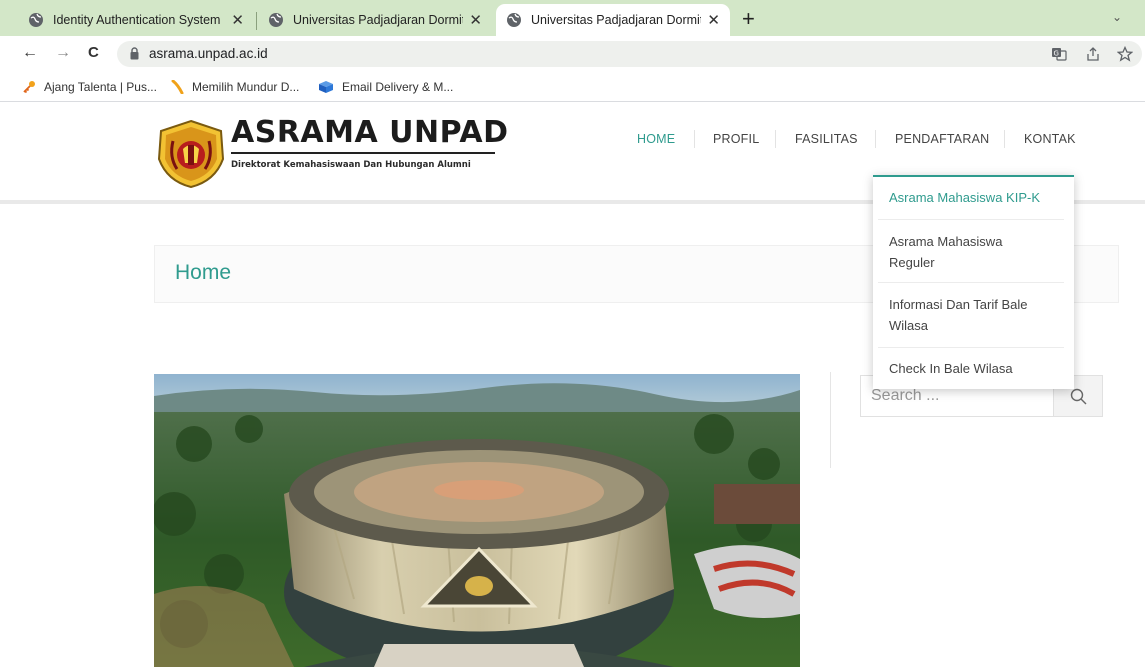  What do you see at coordinates (256, 21) in the screenshot?
I see `tab-divider` at bounding box center [256, 21].